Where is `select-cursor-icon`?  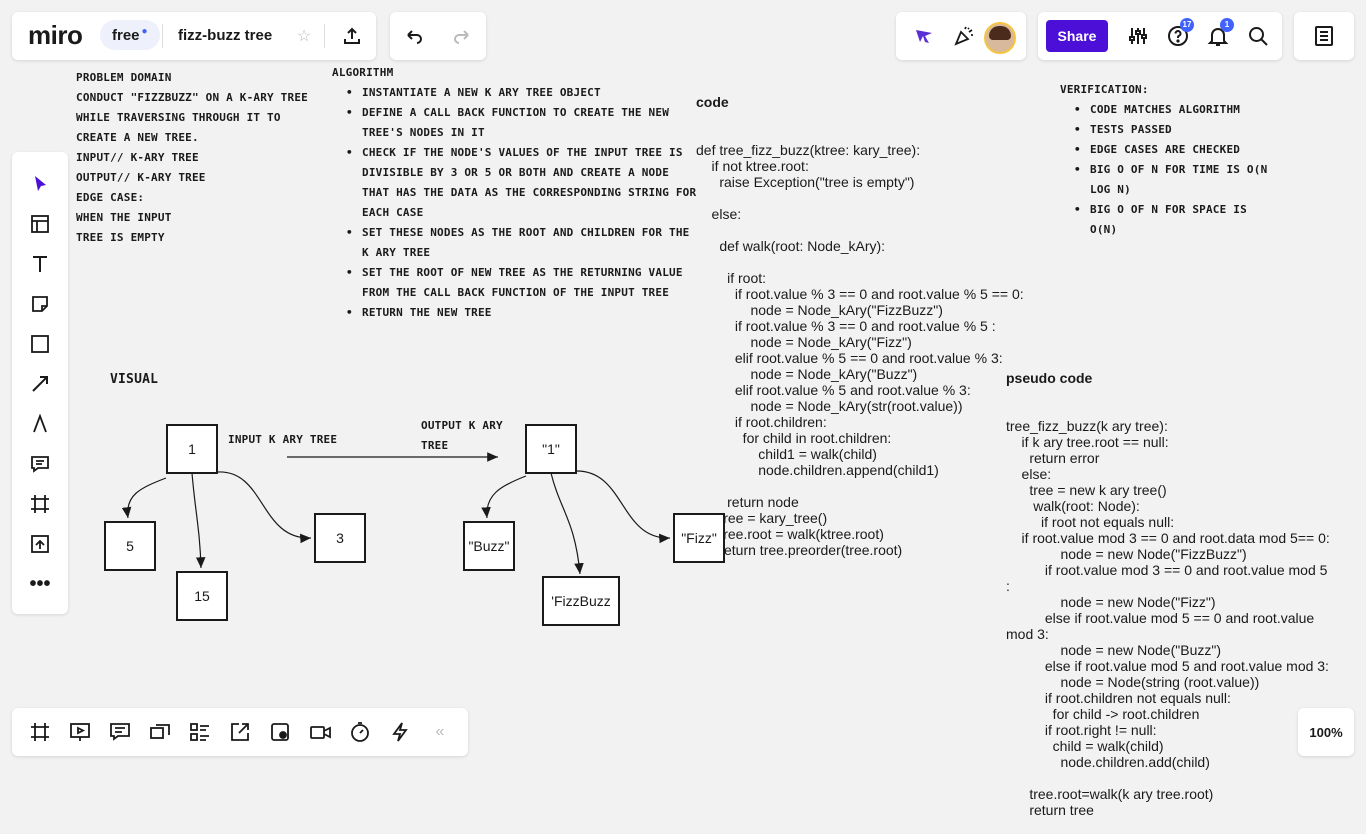 select-cursor-icon is located at coordinates (40, 184).